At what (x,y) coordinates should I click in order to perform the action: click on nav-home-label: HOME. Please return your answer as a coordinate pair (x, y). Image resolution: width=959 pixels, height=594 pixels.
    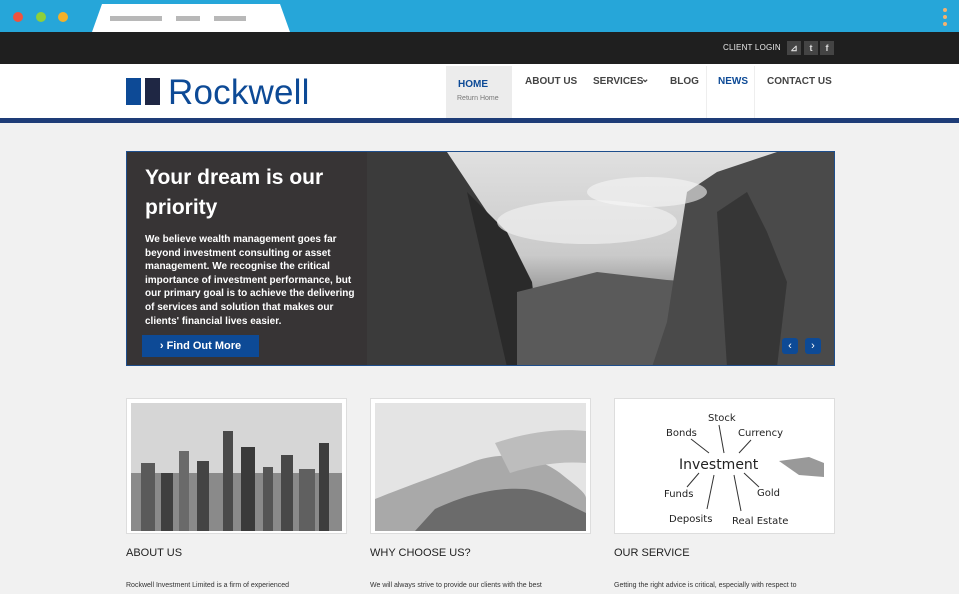
    Looking at the image, I should click on (473, 84).